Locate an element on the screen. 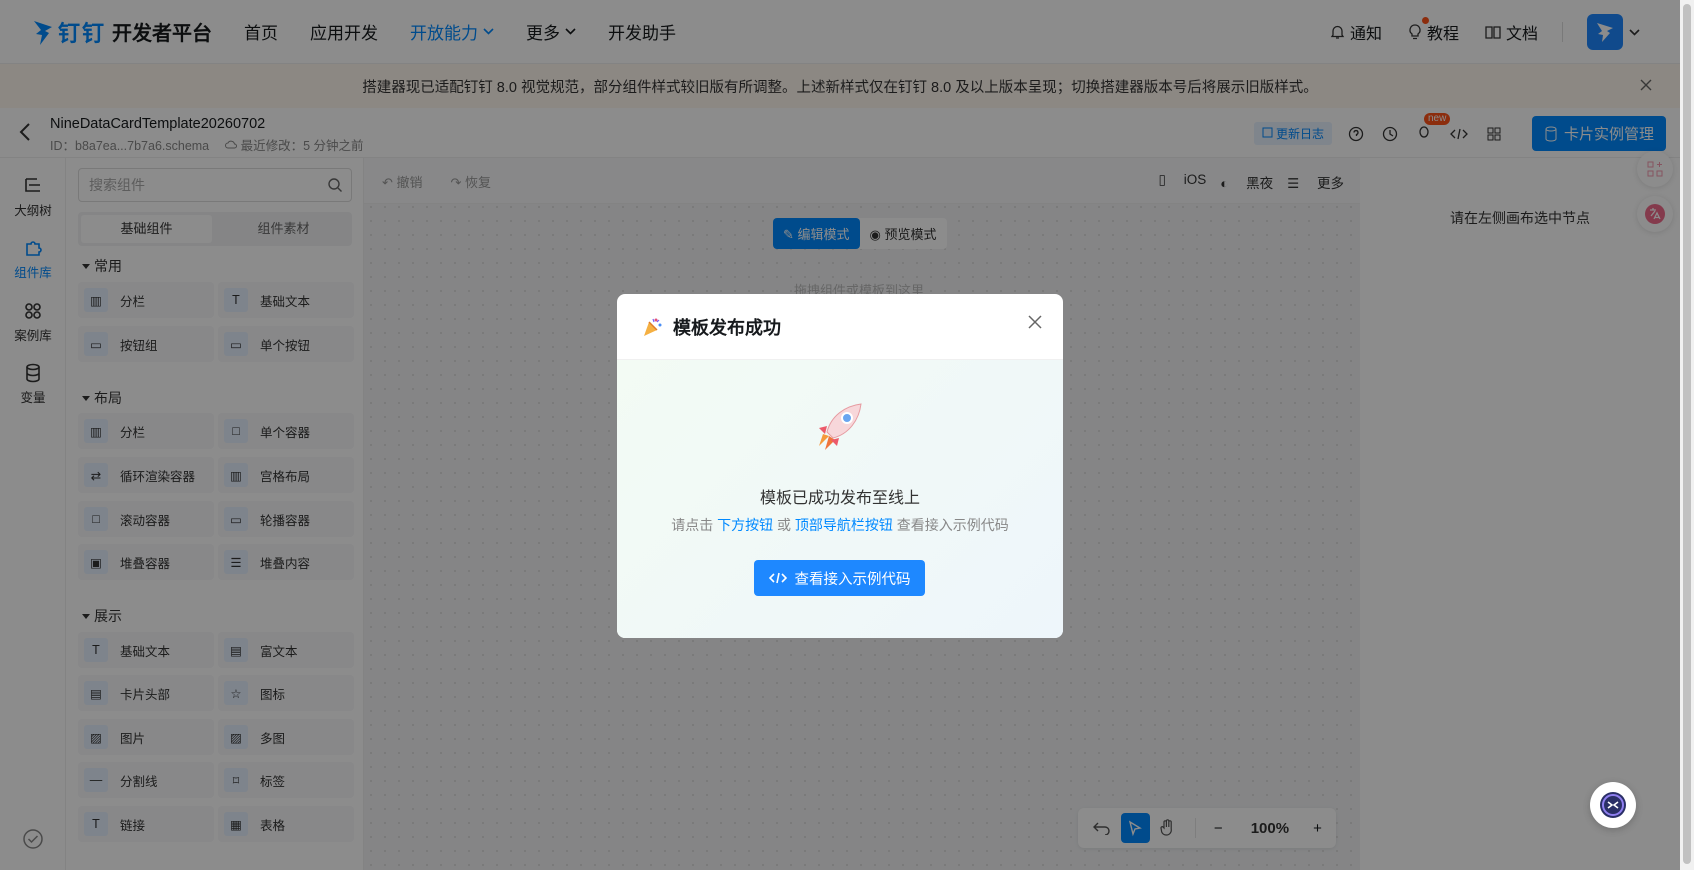  code-icon is located at coordinates (777, 578).